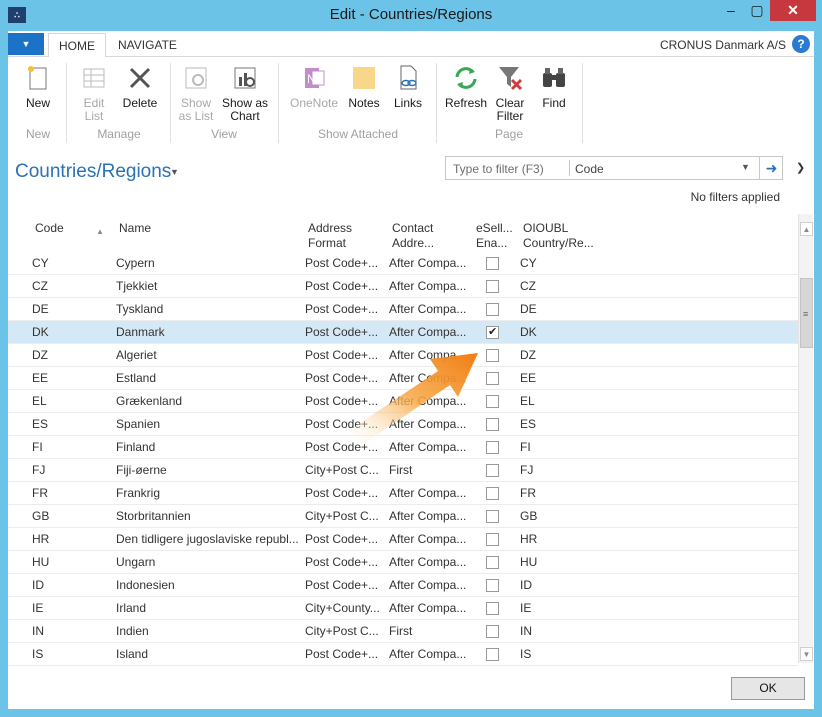  I want to click on scroll-up-icon: ▲, so click(806, 229).